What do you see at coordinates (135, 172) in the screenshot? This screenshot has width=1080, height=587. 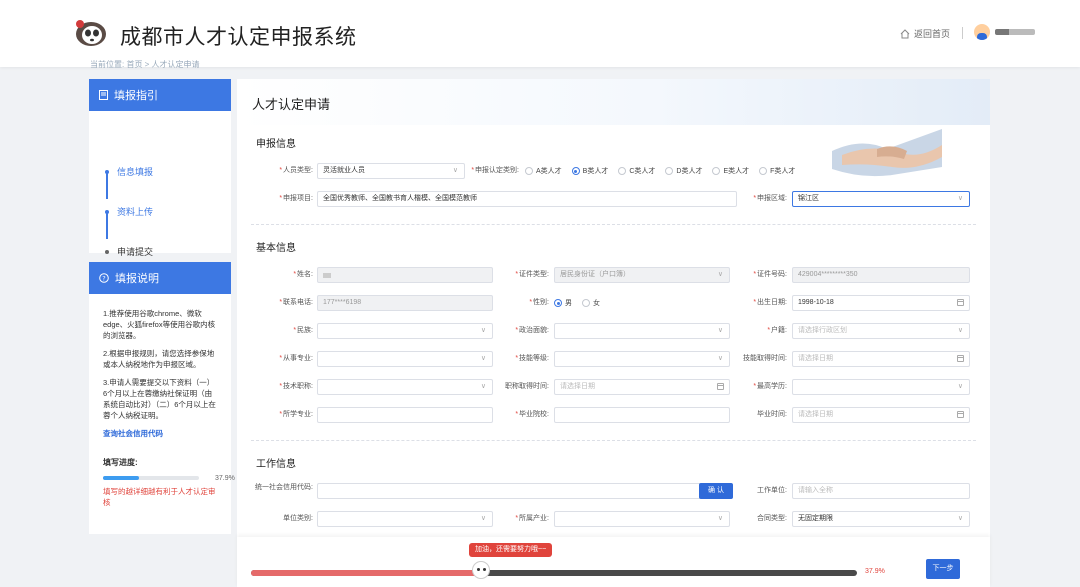 I see `step-label: 信息填报` at bounding box center [135, 172].